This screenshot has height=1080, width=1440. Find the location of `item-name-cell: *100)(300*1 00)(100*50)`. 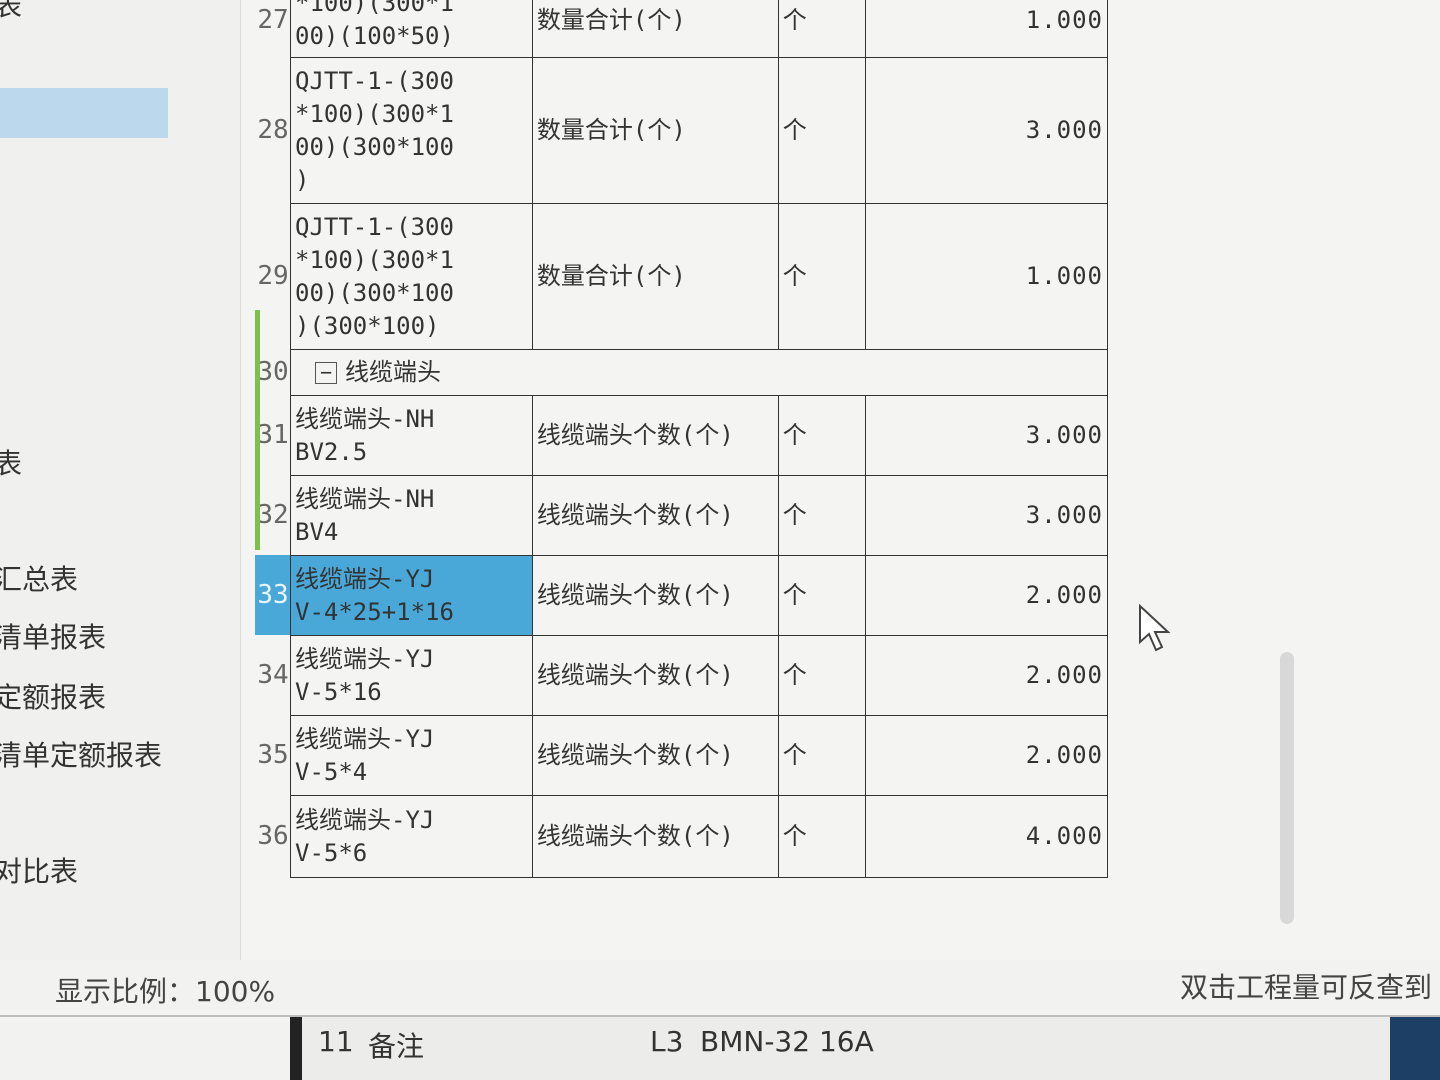

item-name-cell: *100)(300*1 00)(100*50) is located at coordinates (411, 29).